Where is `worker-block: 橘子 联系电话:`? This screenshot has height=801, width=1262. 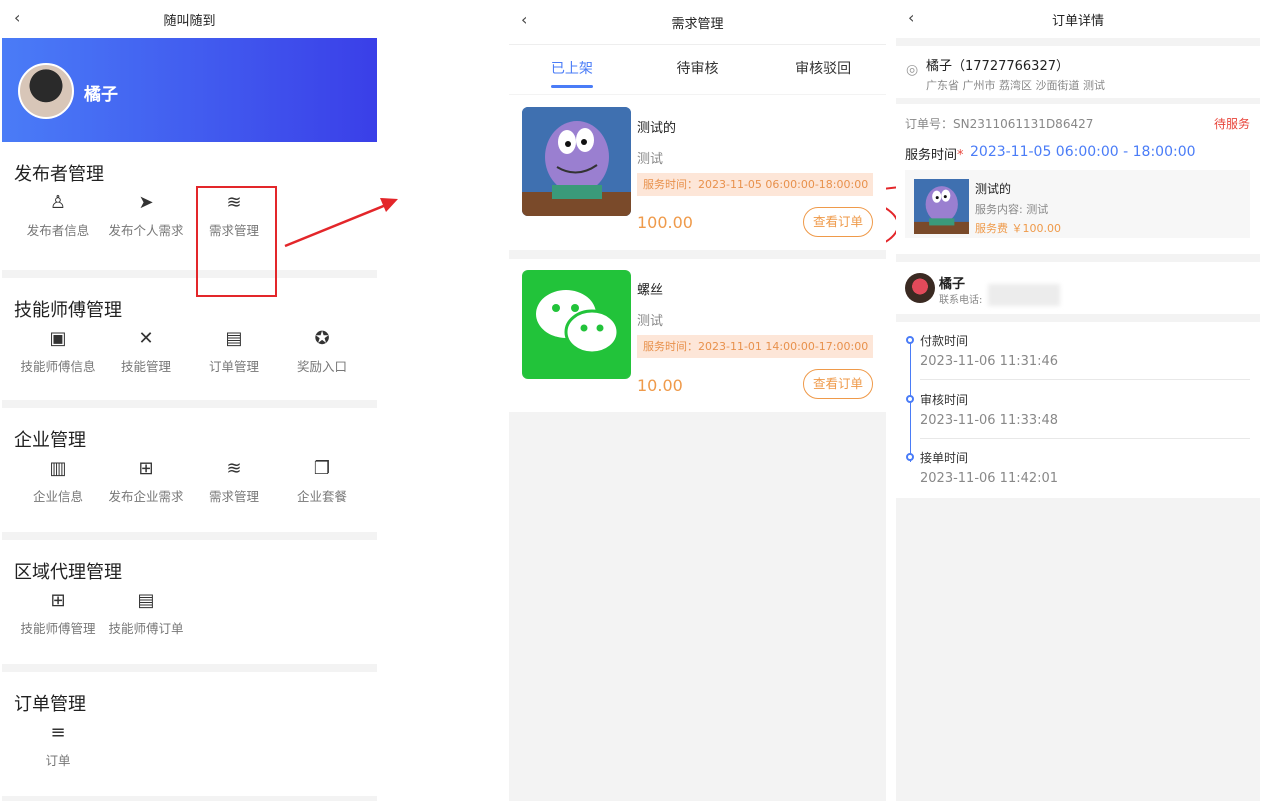
worker-block: 橘子 联系电话: is located at coordinates (1078, 288).